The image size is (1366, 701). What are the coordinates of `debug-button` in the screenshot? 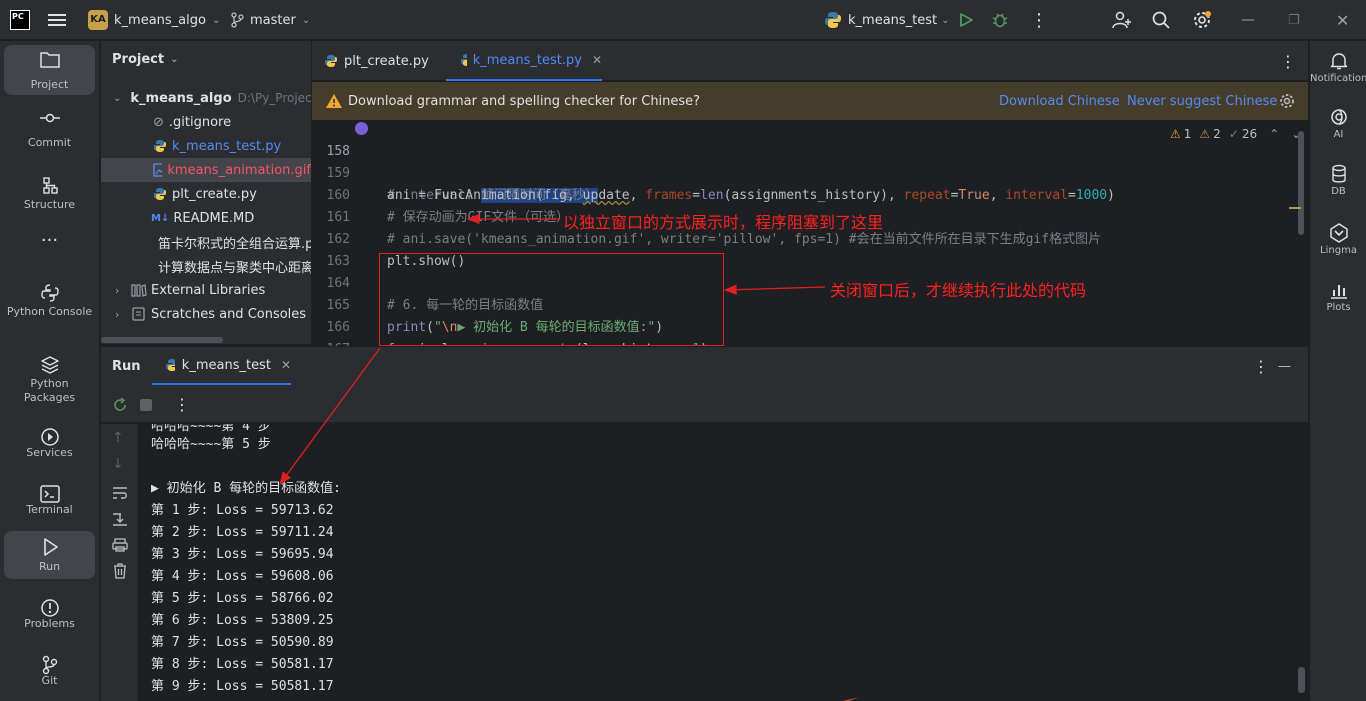 It's located at (1000, 20).